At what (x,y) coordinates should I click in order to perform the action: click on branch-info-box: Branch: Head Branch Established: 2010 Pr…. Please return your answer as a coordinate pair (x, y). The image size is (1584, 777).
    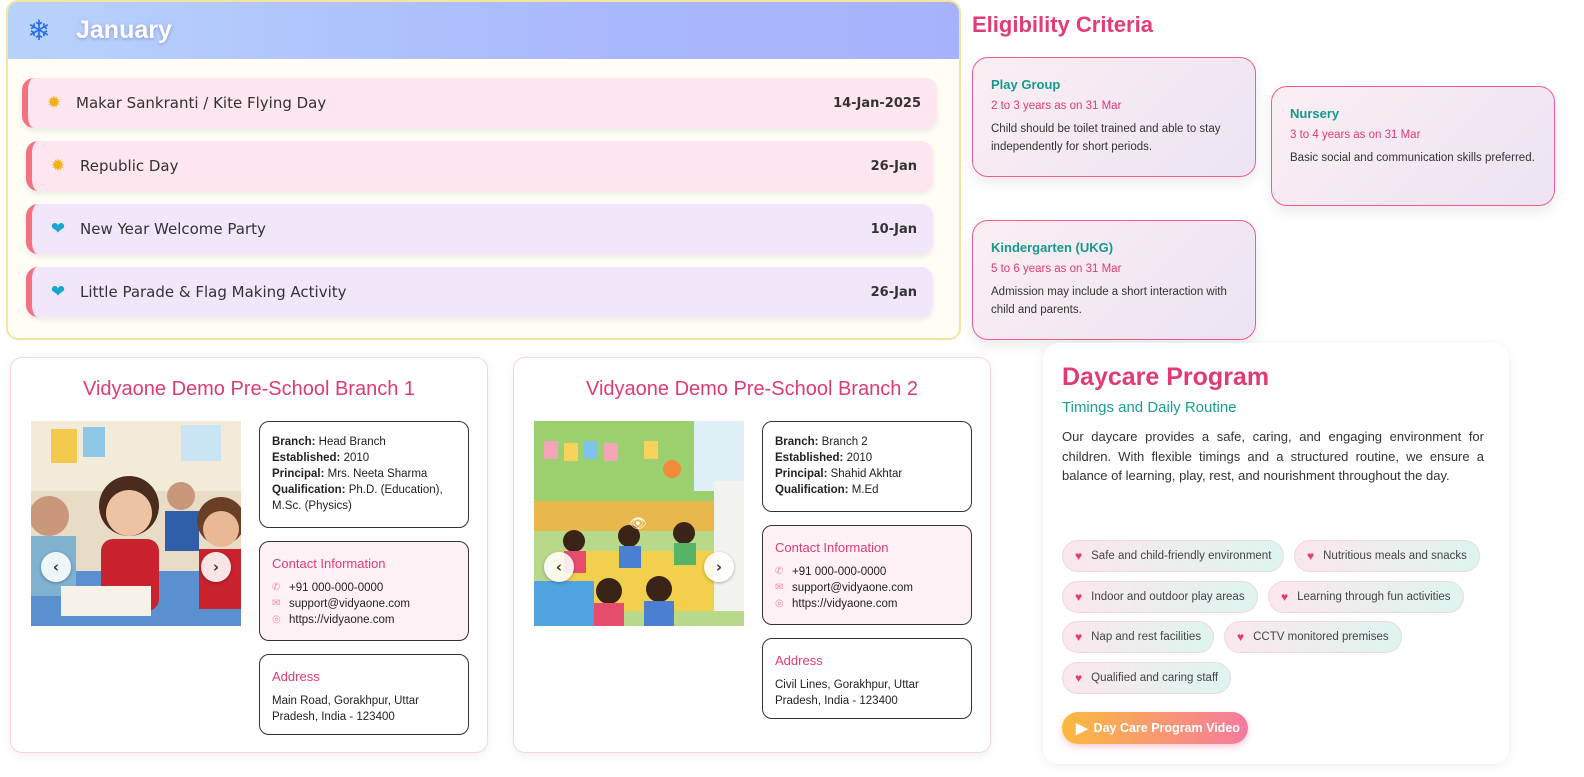
    Looking at the image, I should click on (364, 474).